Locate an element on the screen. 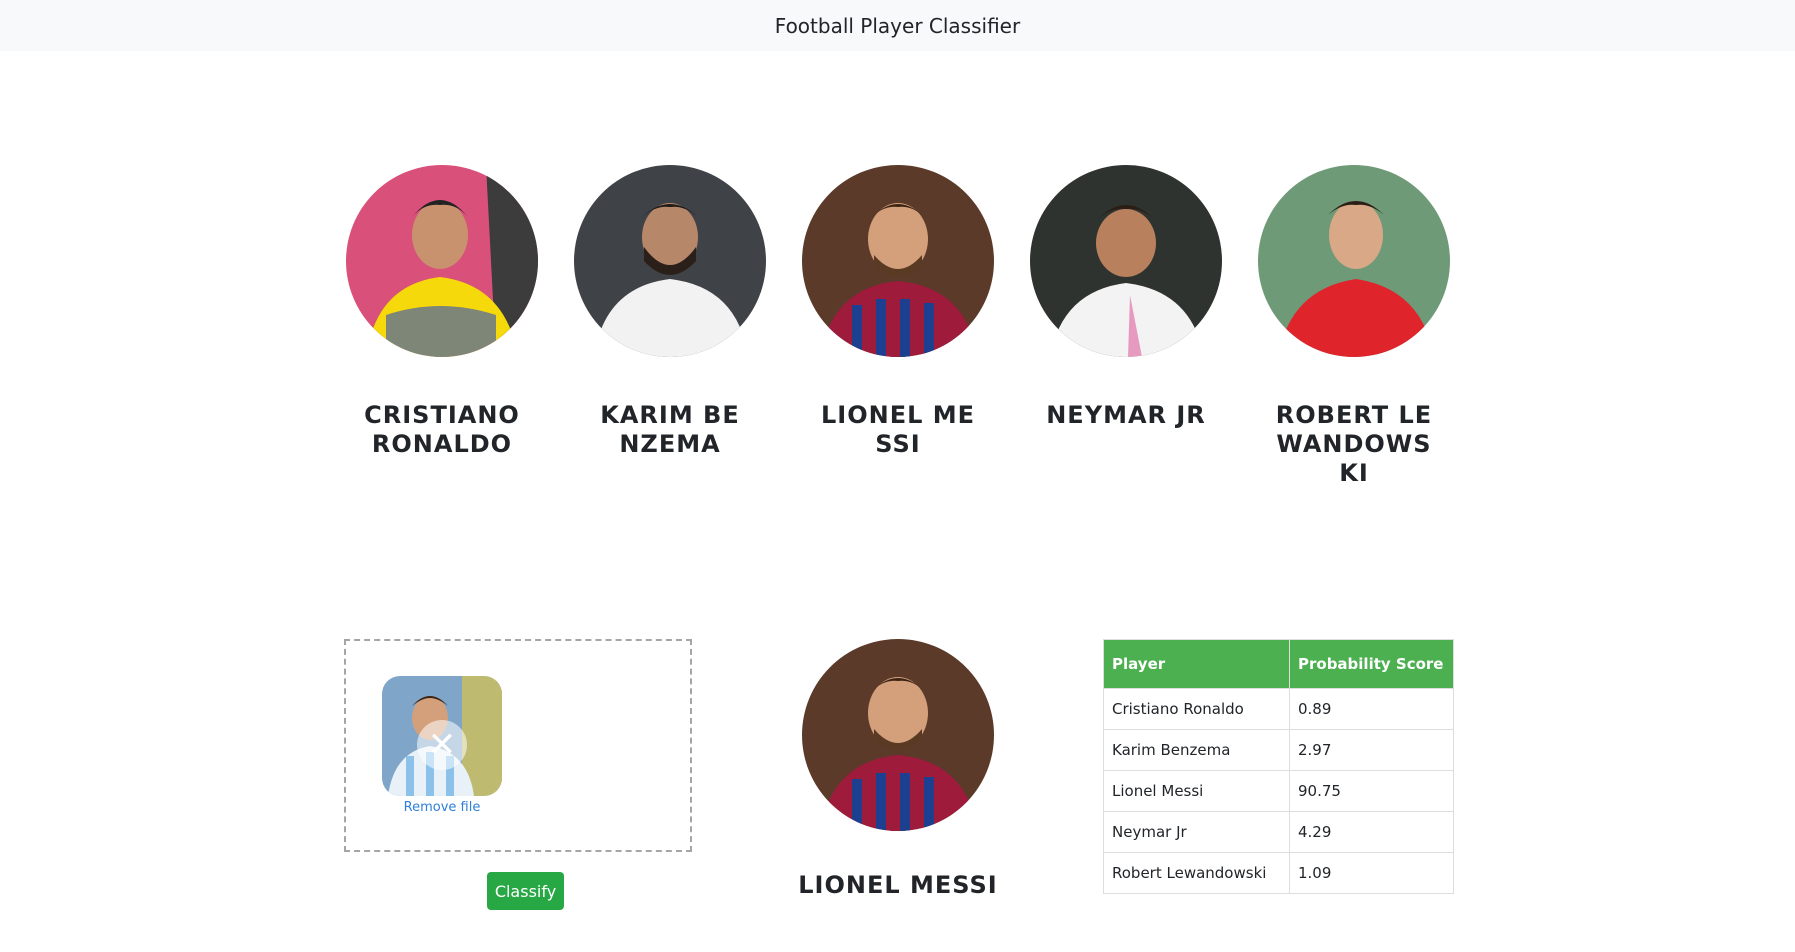 The height and width of the screenshot is (952, 1795). table-row: Cristiano Ronaldo 0.89 is located at coordinates (1278, 709).